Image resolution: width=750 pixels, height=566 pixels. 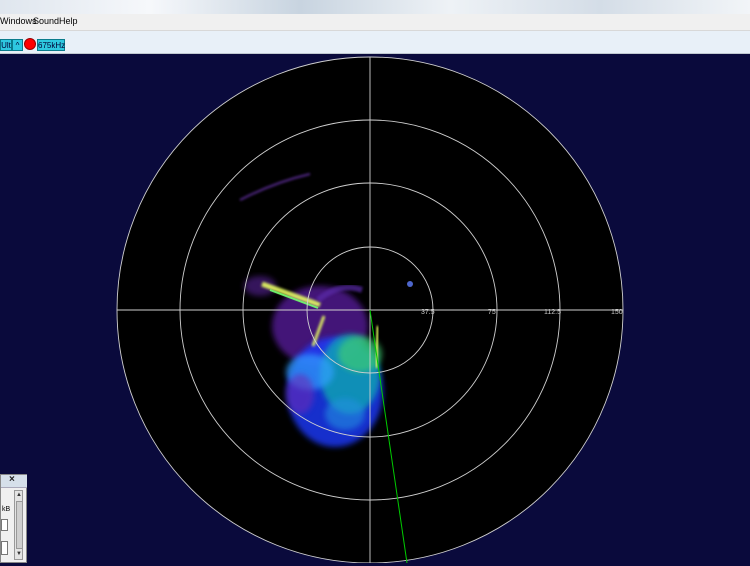 I want to click on unit-label: kB, so click(x=6, y=509).